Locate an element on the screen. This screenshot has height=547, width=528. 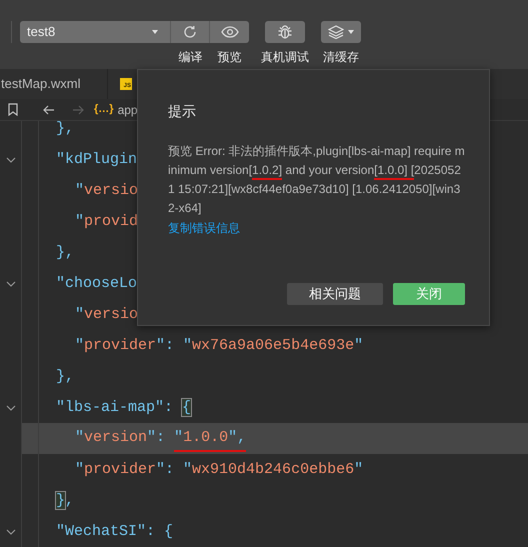
toolbar-label: 真机调试 is located at coordinates (285, 57).